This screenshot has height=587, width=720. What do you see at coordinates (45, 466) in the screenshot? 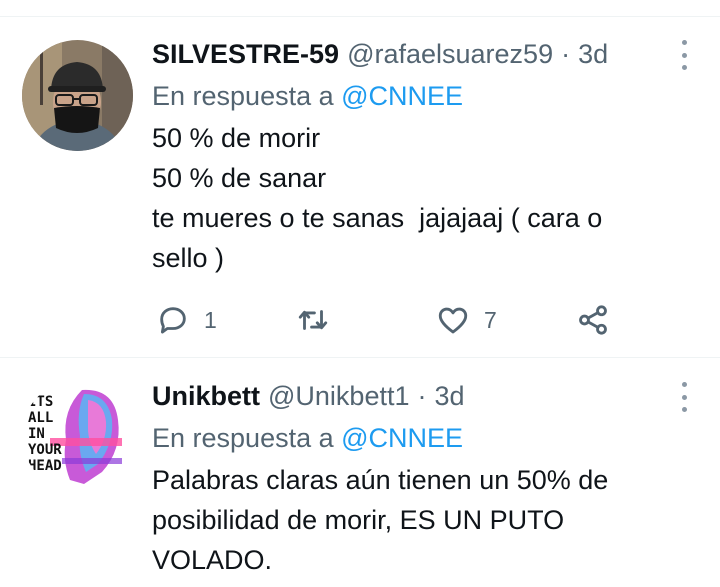
I see `avatar-art-line: HEAD` at bounding box center [45, 466].